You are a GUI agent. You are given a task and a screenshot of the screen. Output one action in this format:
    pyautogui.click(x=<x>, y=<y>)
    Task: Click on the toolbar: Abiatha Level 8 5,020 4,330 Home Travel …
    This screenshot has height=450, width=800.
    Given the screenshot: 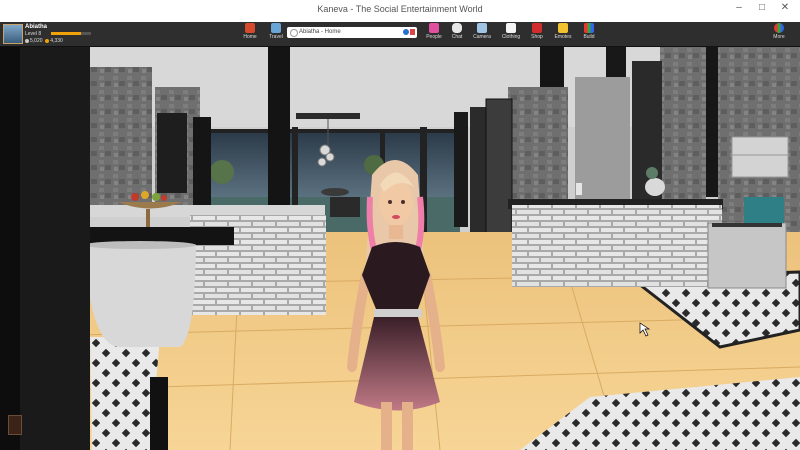 What is the action you would take?
    pyautogui.click(x=400, y=34)
    